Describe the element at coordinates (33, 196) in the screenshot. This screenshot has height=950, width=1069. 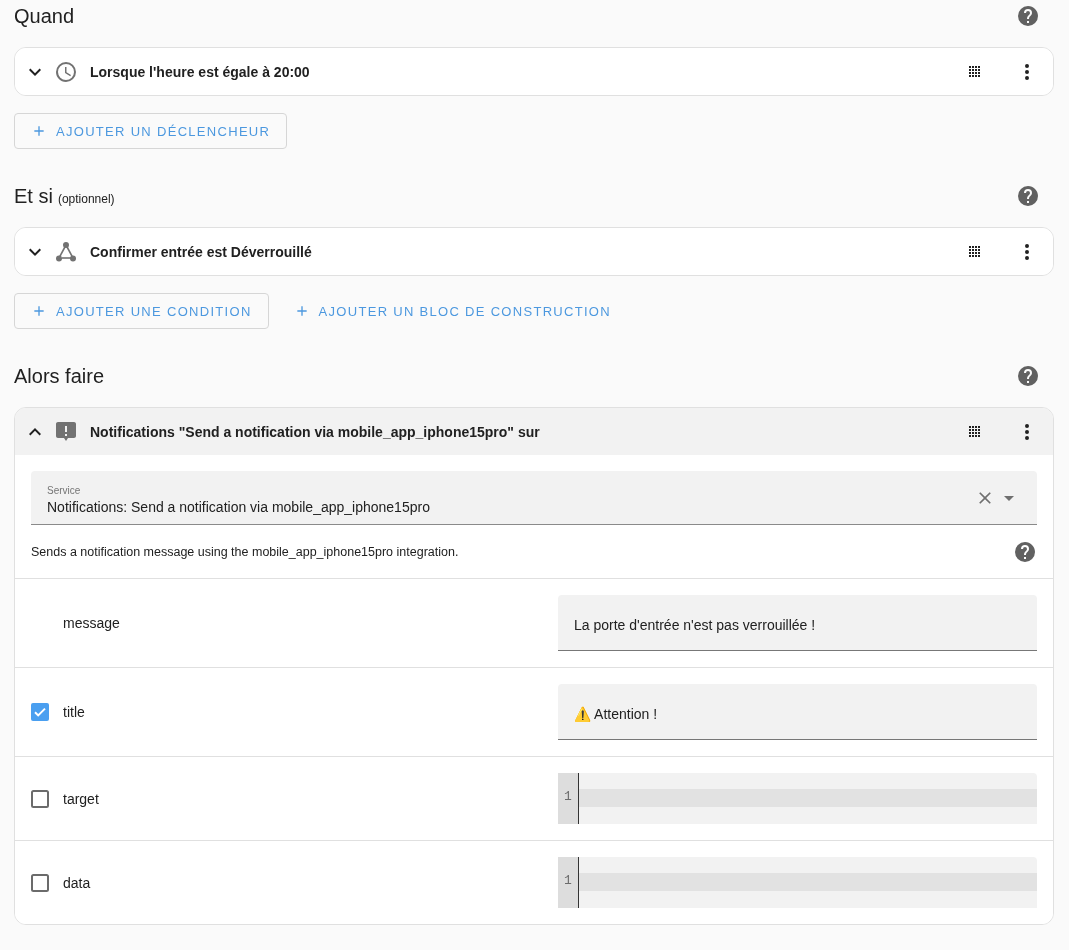
I see `section-heading: Et si` at that location.